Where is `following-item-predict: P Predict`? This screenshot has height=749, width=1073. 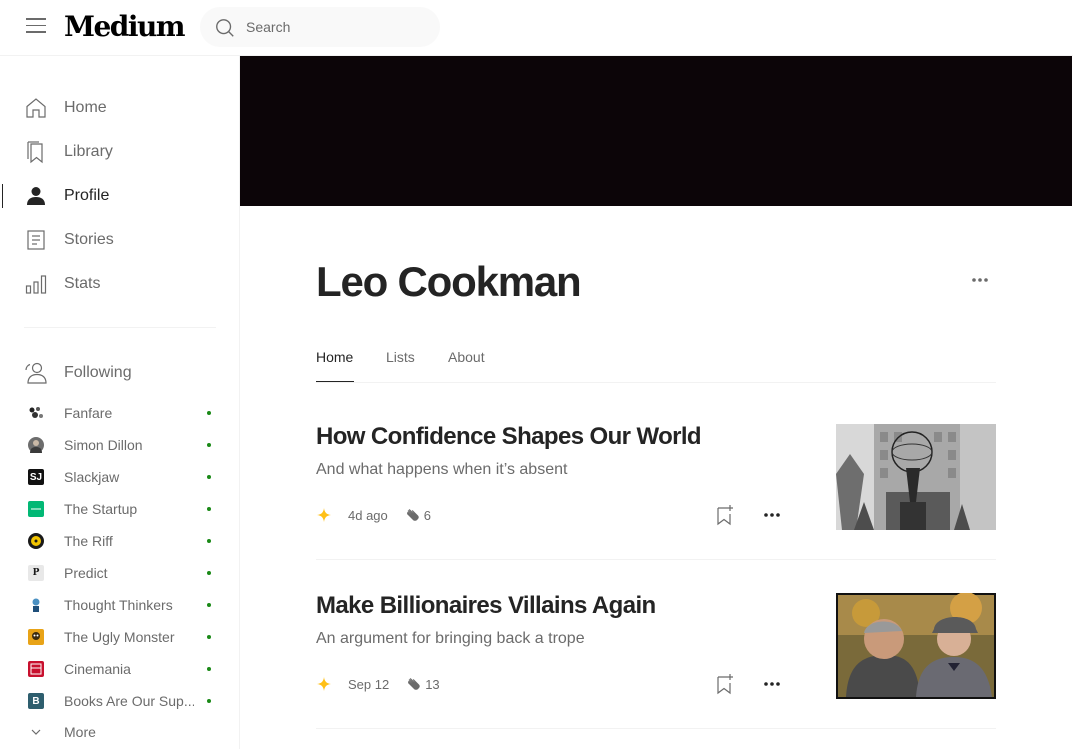 following-item-predict: P Predict is located at coordinates (123, 573).